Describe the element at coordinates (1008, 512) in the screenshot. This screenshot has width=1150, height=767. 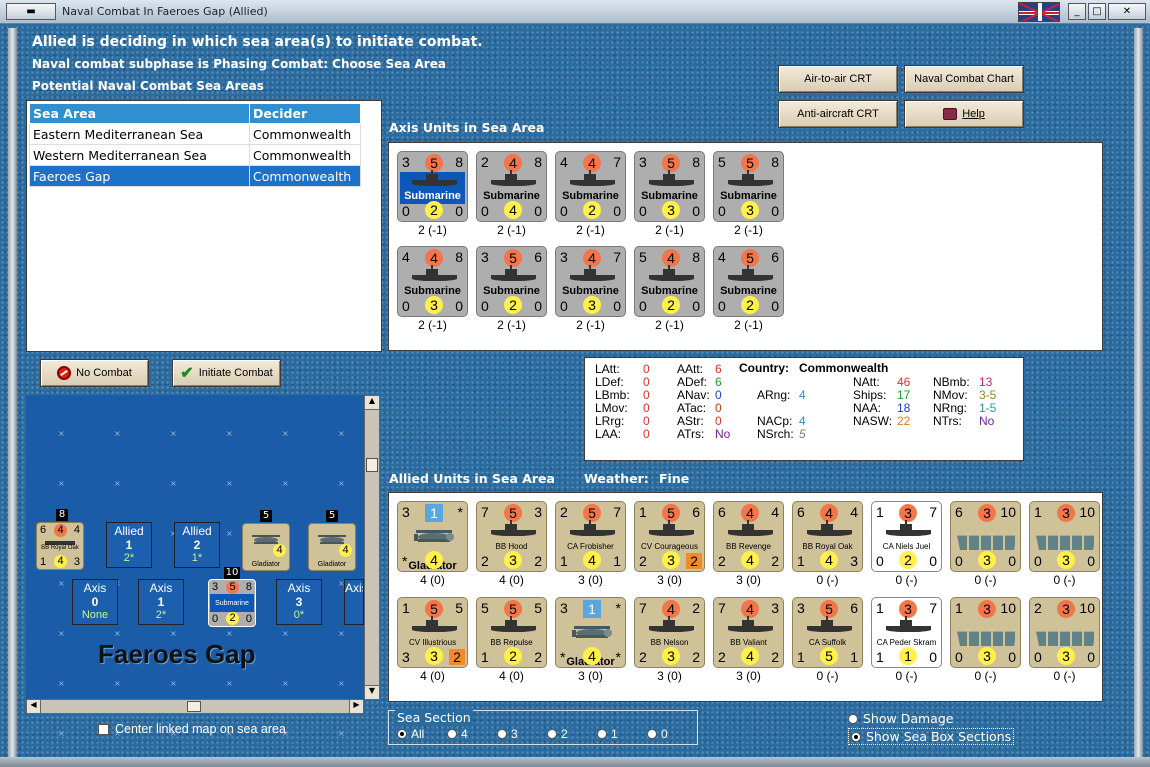
I see `move-value: 10` at that location.